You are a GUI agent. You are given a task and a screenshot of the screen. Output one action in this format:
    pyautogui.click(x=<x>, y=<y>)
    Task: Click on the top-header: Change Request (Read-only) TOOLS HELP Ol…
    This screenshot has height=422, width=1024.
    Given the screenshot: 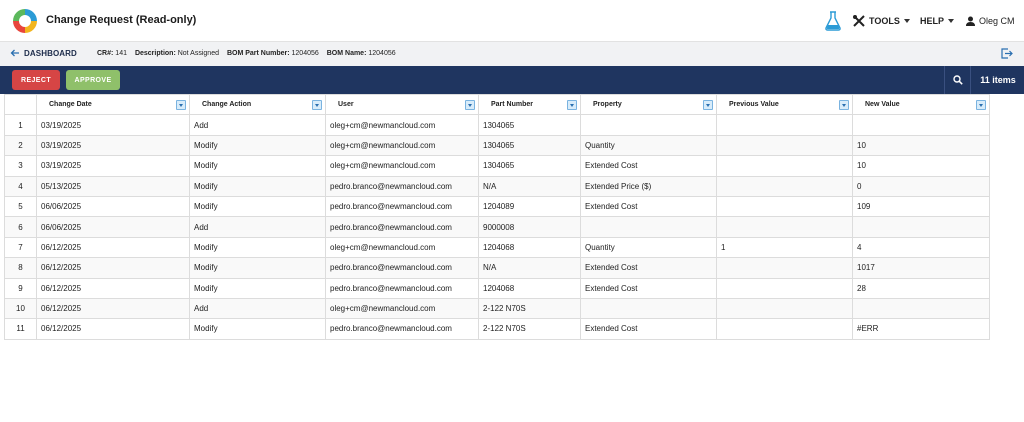 What is the action you would take?
    pyautogui.click(x=512, y=21)
    